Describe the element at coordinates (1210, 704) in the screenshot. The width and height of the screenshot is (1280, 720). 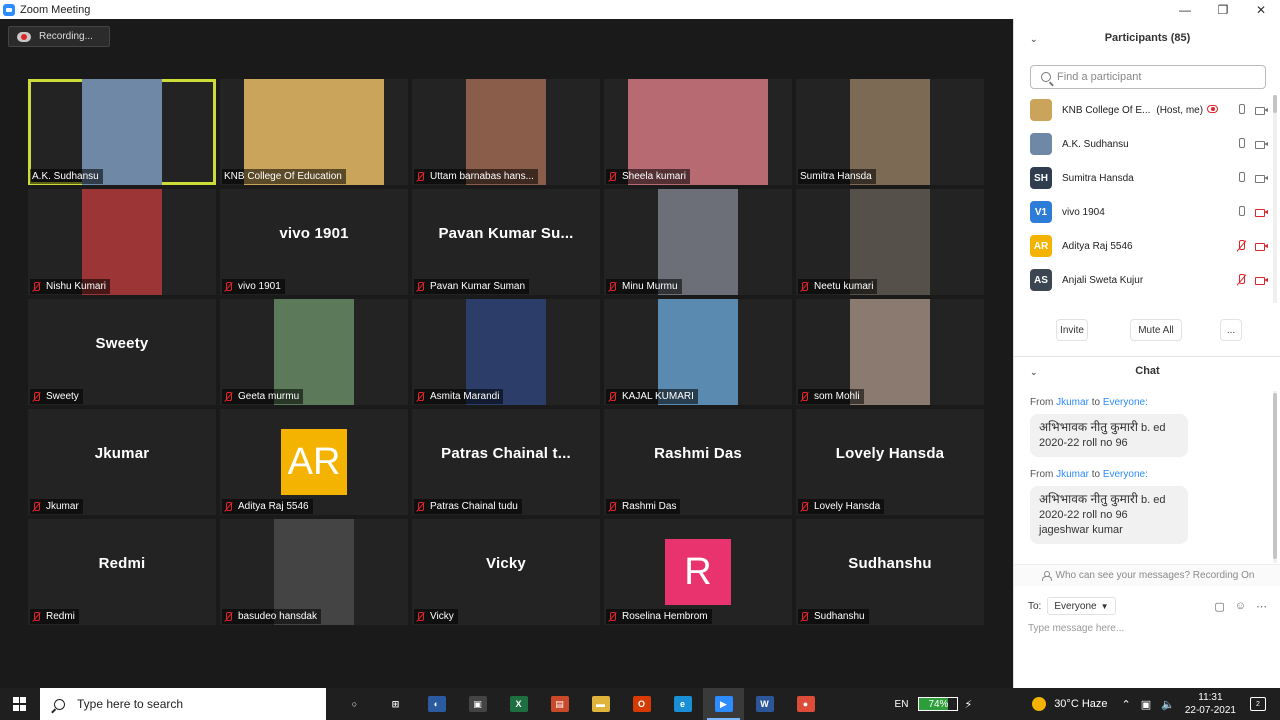
I see `clock: 11:31 22-07-2021` at that location.